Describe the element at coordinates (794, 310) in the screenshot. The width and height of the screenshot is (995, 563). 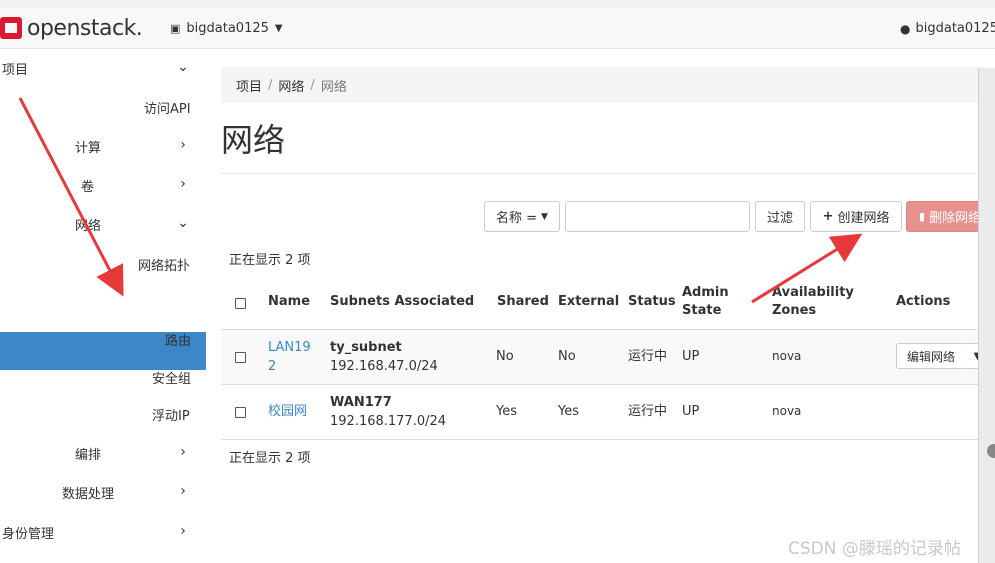
I see `column-header-zones-line2: Zones` at that location.